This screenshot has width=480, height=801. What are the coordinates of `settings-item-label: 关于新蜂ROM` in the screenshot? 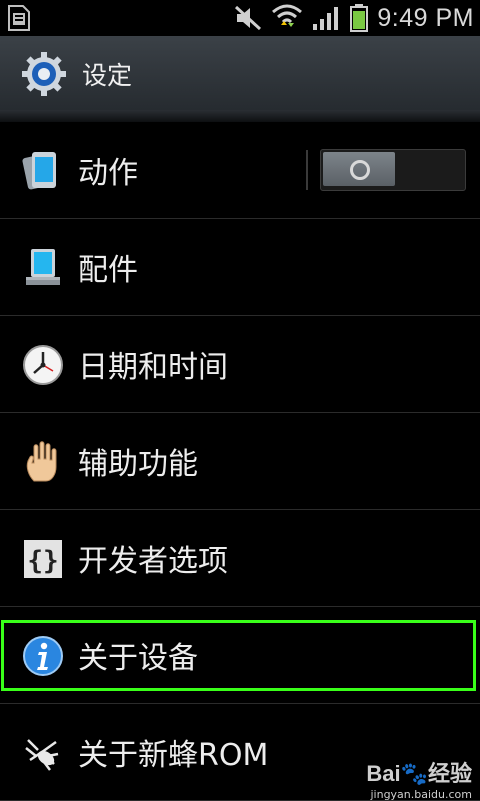 It's located at (173, 755).